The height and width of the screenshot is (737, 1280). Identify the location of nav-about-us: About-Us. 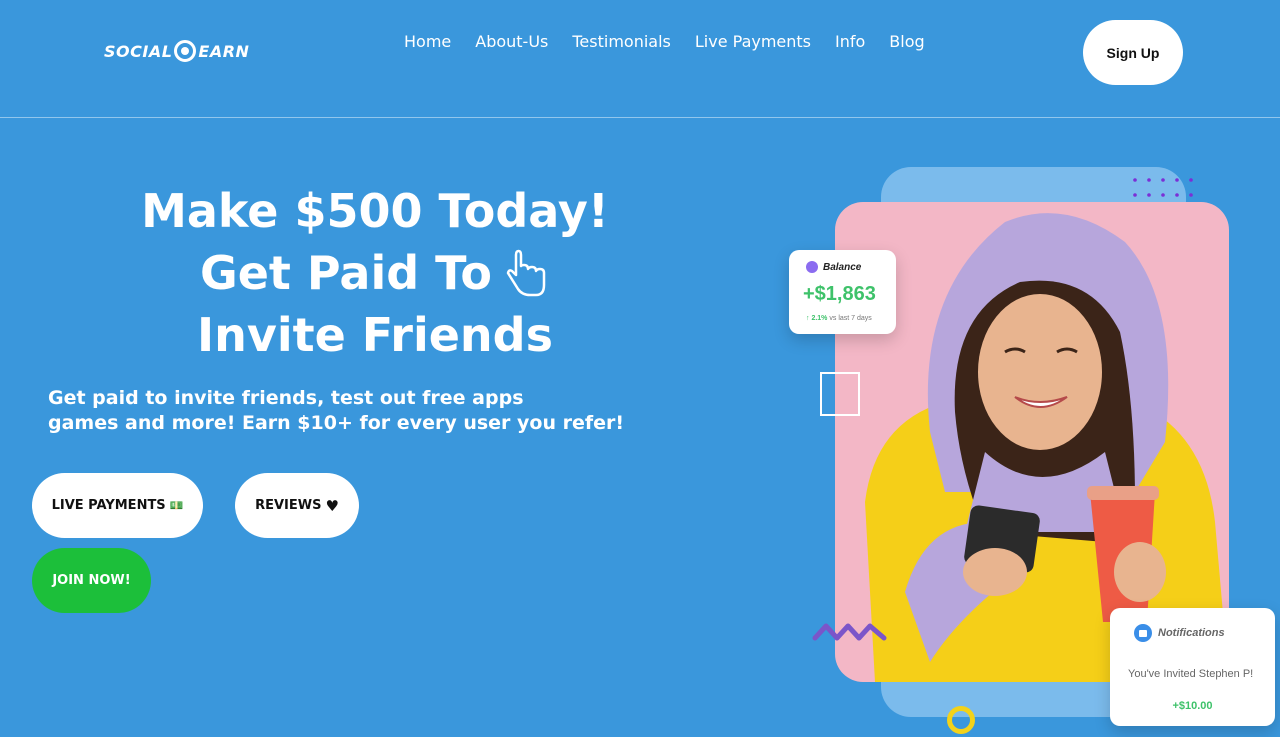
(511, 41).